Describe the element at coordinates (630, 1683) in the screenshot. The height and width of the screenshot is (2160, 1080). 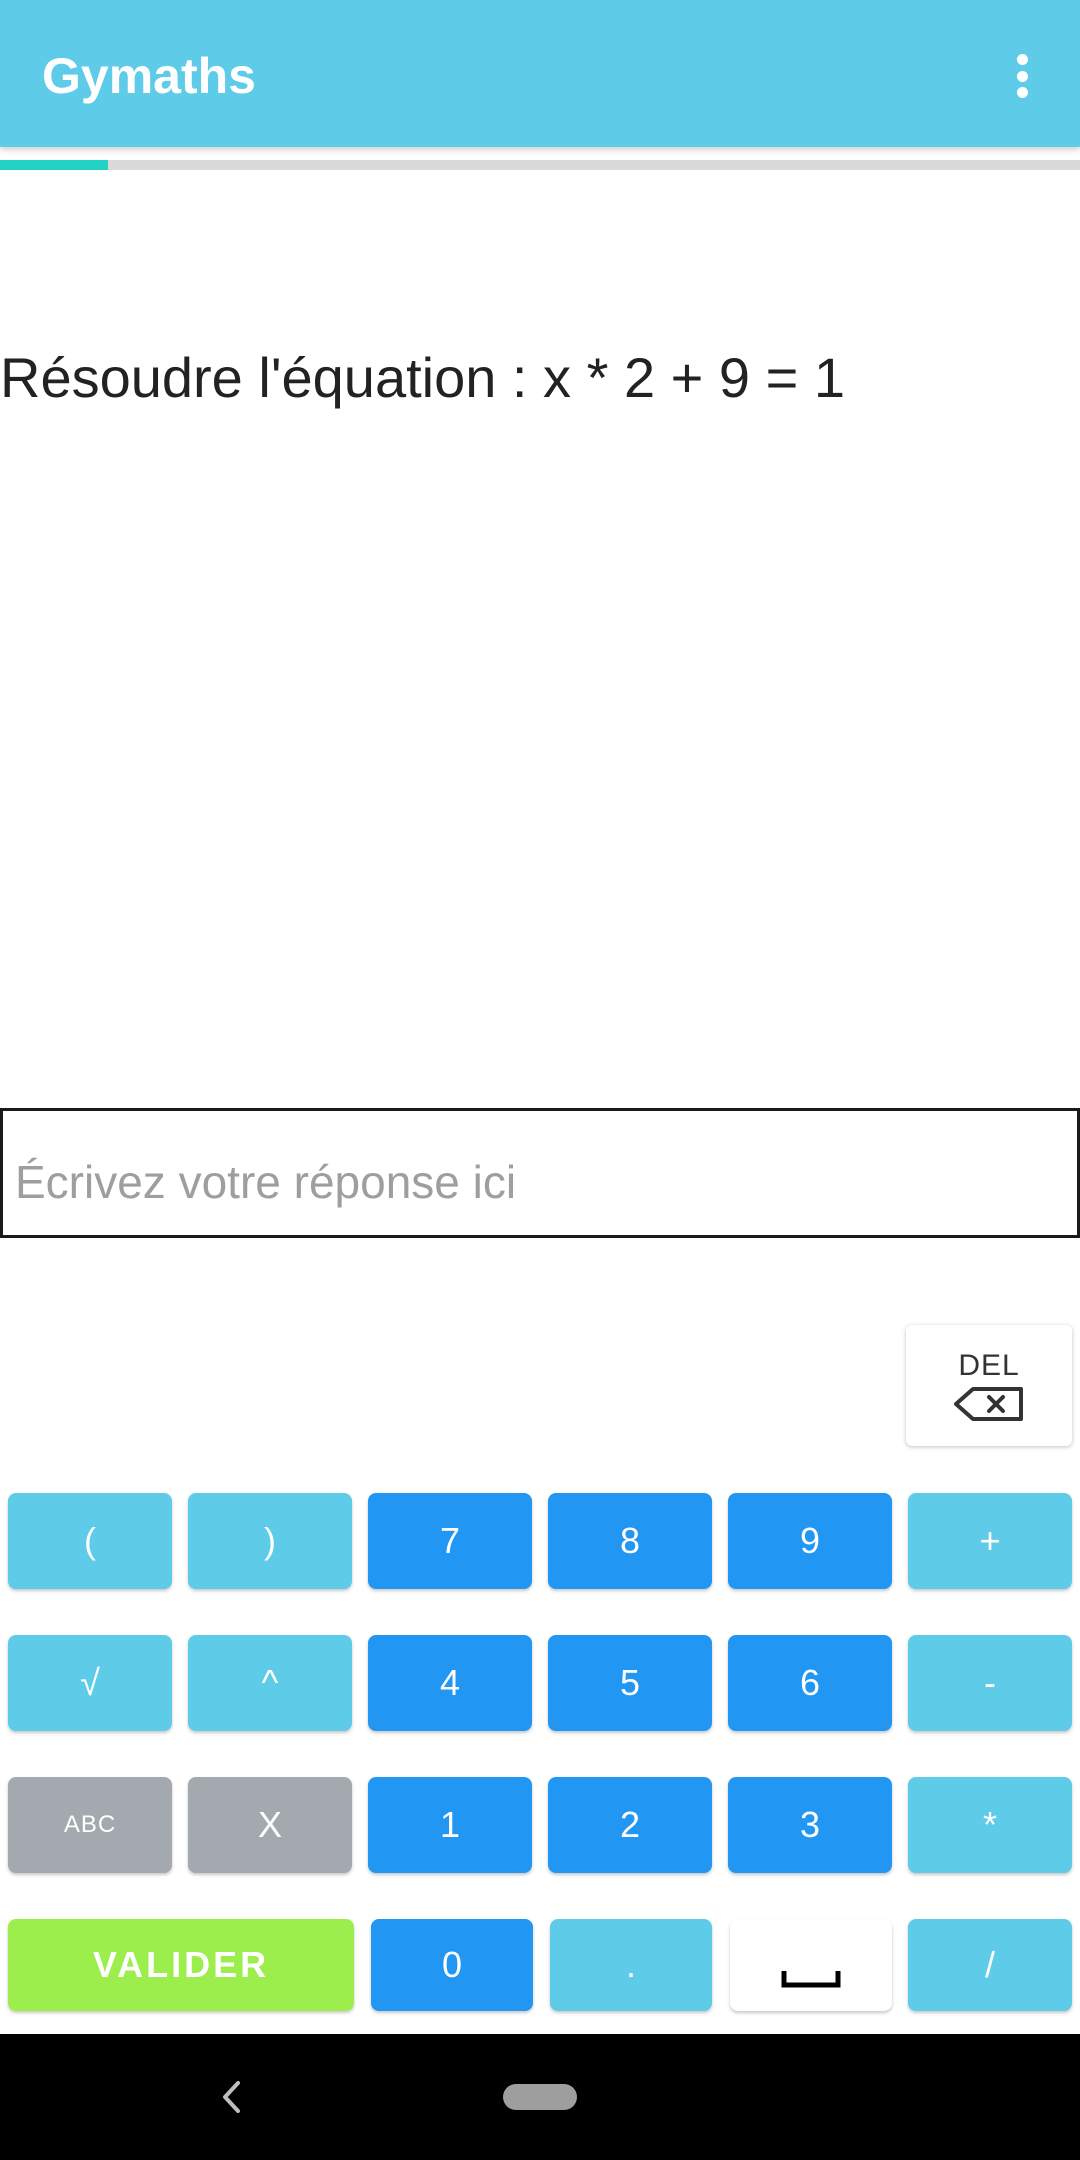
I see `key-5: 5` at that location.